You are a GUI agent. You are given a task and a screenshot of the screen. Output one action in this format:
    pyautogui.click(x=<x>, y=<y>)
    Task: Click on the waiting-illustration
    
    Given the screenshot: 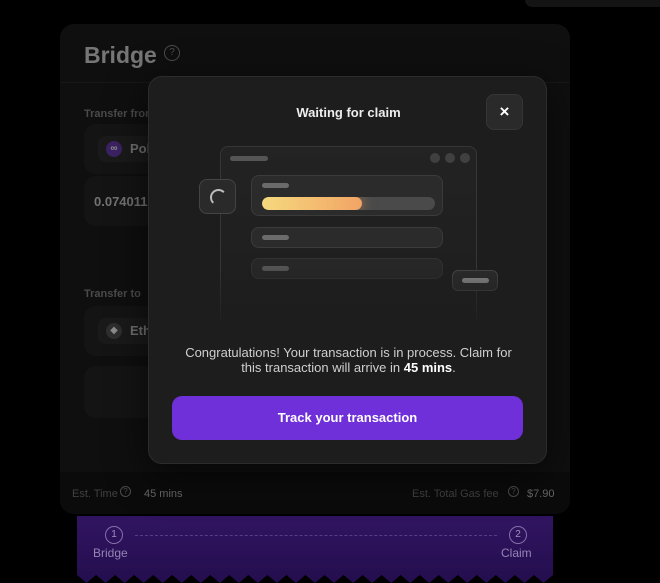 What is the action you would take?
    pyautogui.click(x=349, y=241)
    